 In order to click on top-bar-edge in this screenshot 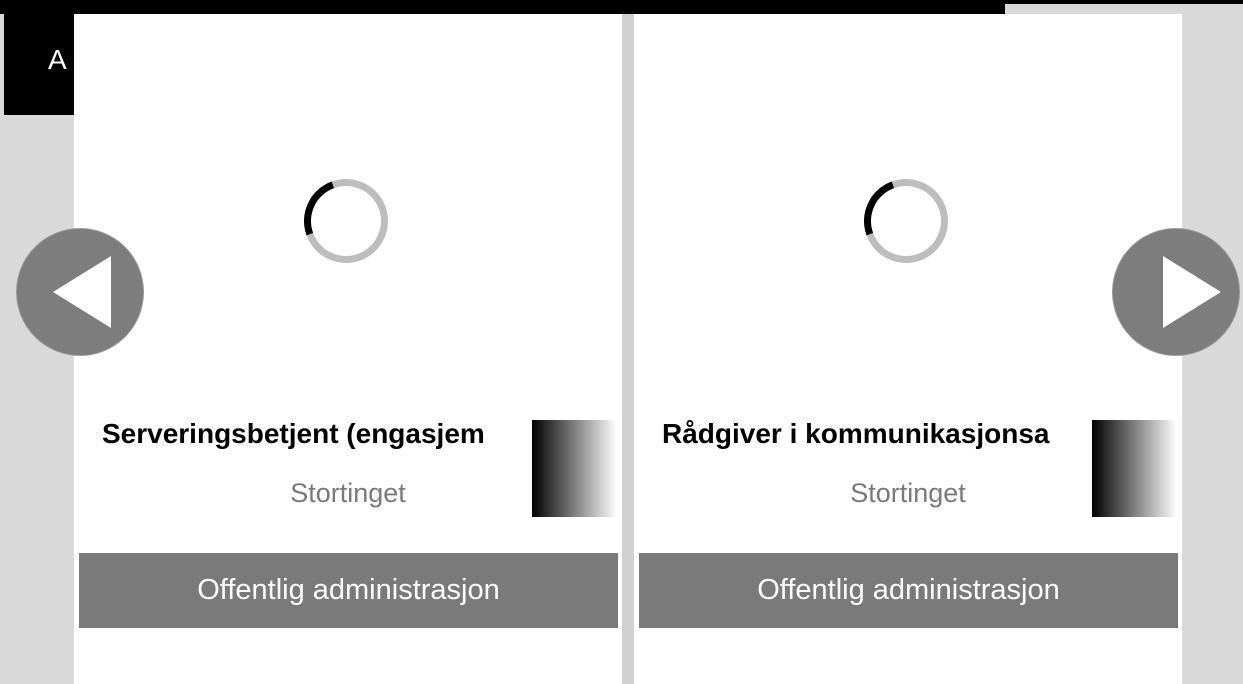, I will do `click(1124, 2)`.